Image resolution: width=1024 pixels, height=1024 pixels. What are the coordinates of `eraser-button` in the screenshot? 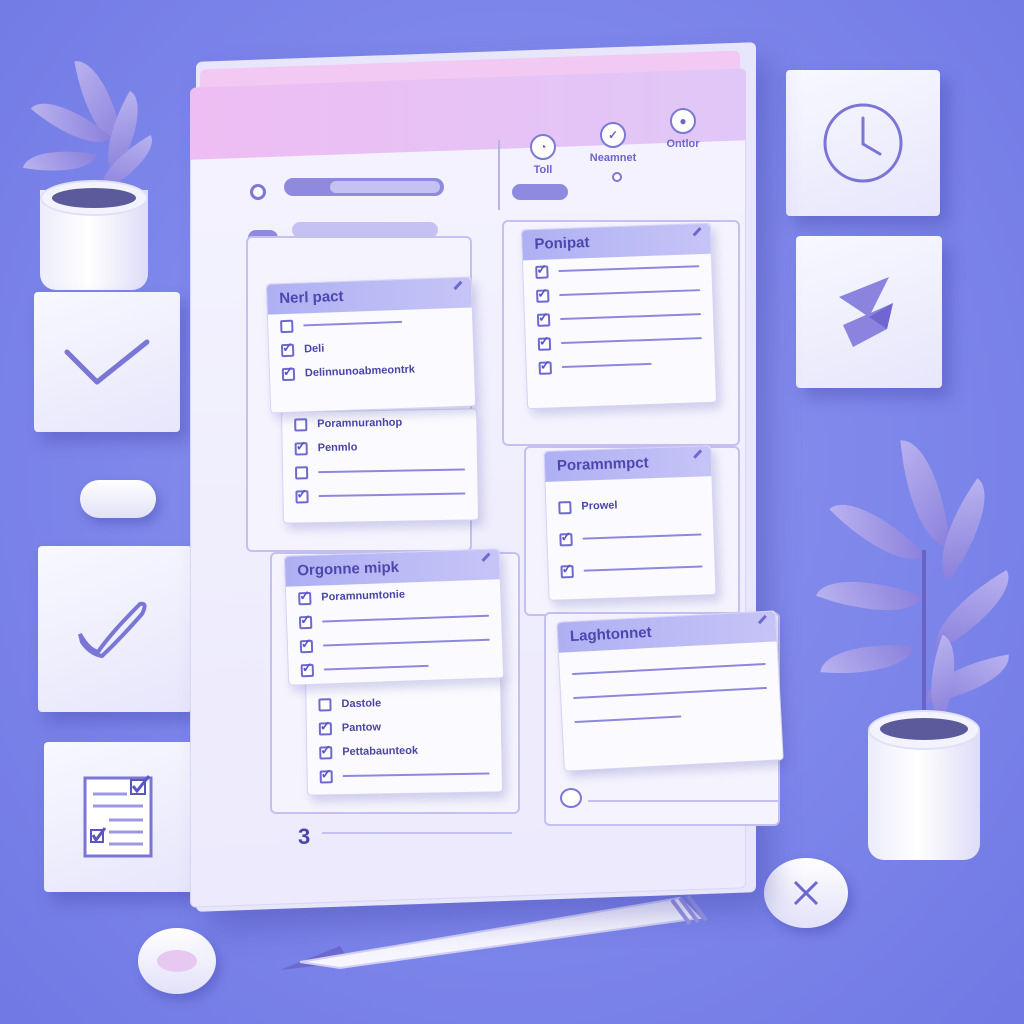 It's located at (177, 961).